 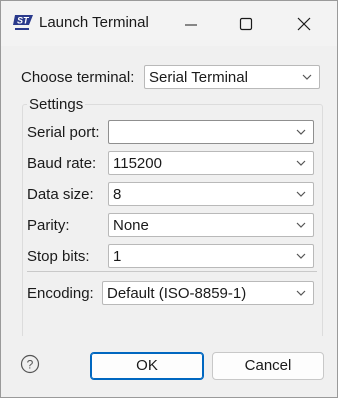 I want to click on parity-label: Parity:, so click(x=48, y=225).